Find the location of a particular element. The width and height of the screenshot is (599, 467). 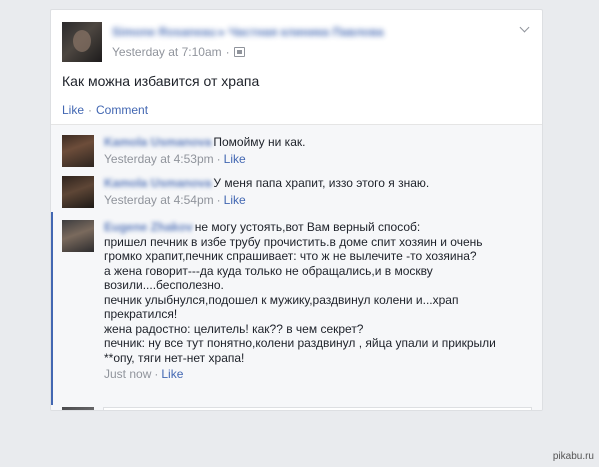

new-comment-highlight is located at coordinates (52, 308).